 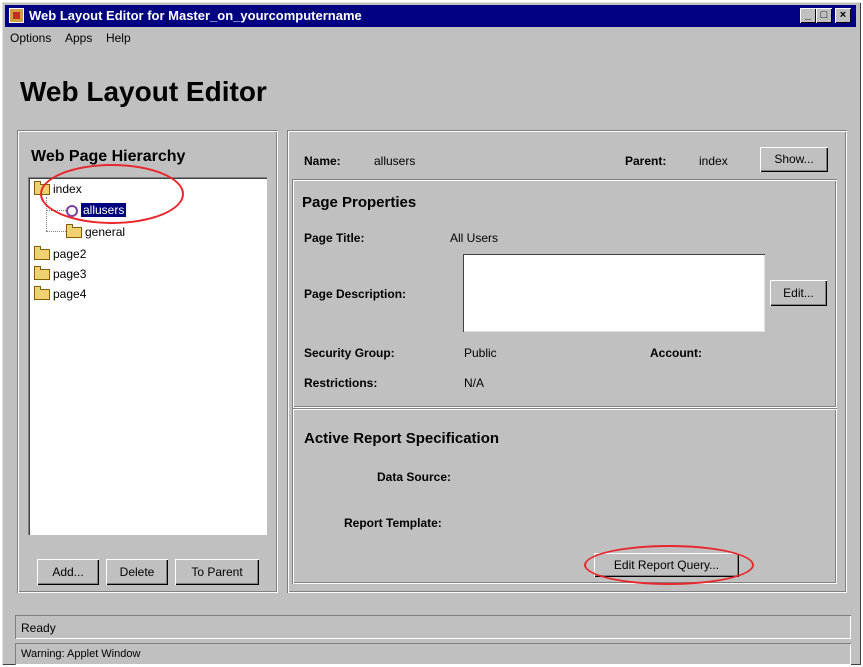 I want to click on security-group-value: Public, so click(x=480, y=353).